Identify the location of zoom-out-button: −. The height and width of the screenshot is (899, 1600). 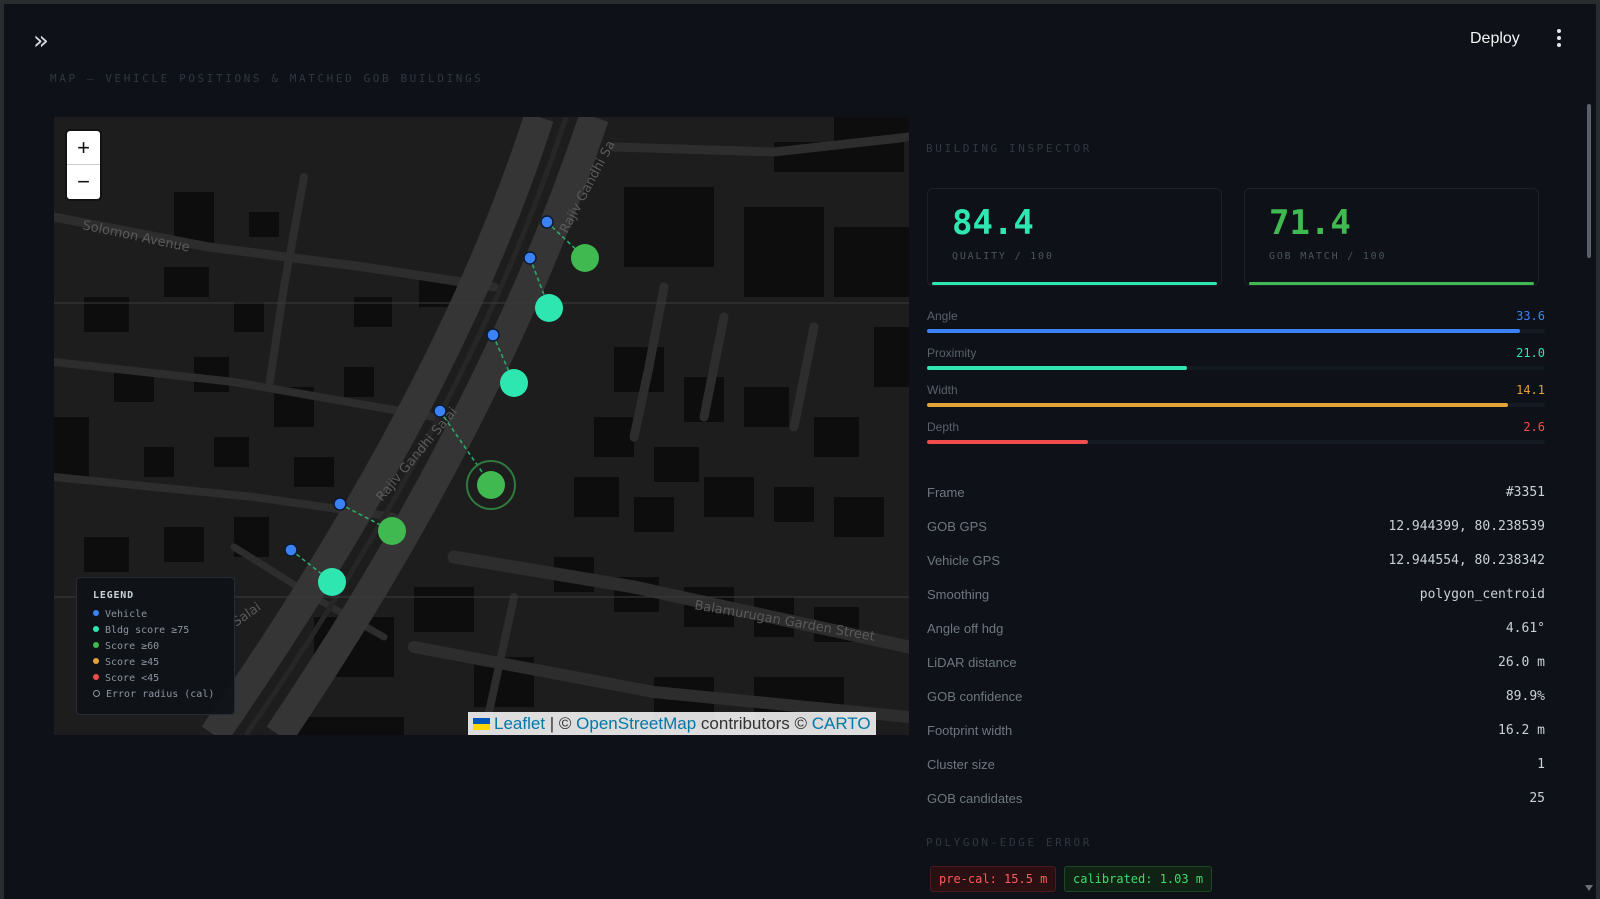
(83, 181).